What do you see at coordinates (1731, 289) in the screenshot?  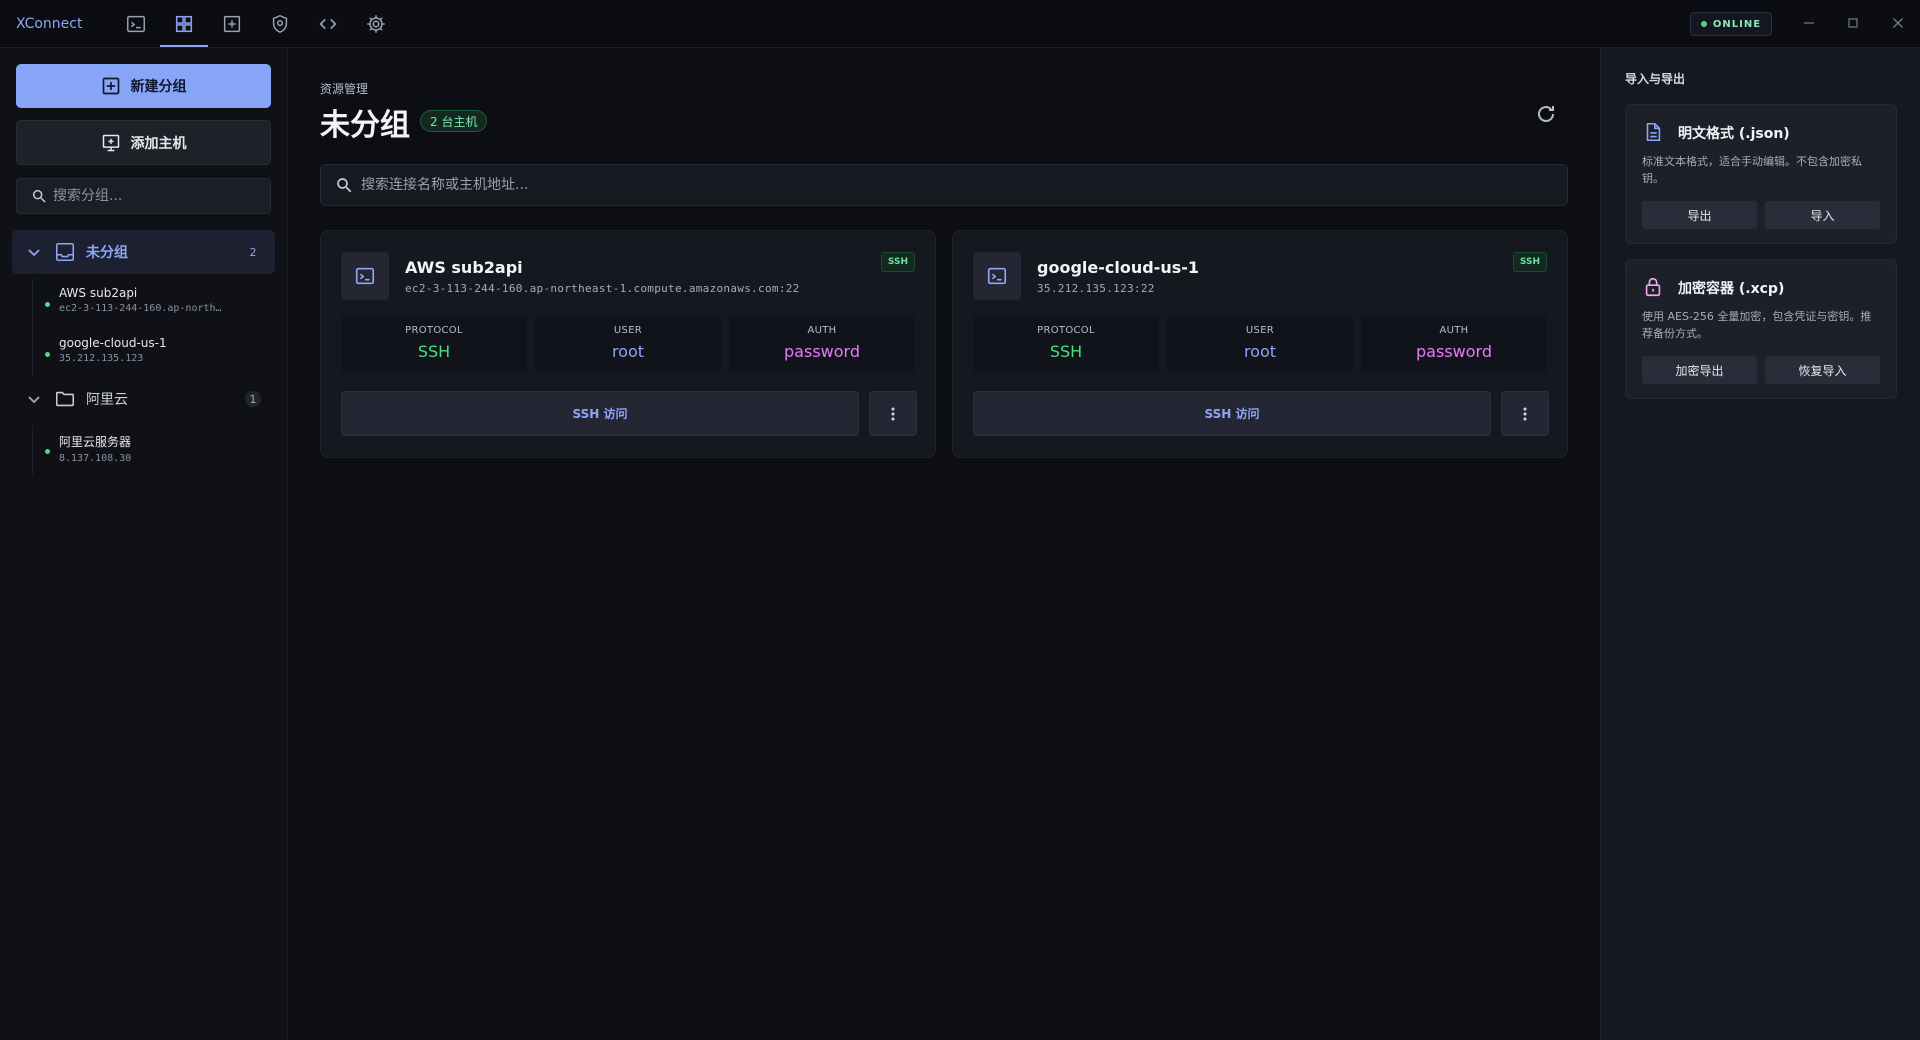 I see `format-name: 加密容器 (.xcp)` at bounding box center [1731, 289].